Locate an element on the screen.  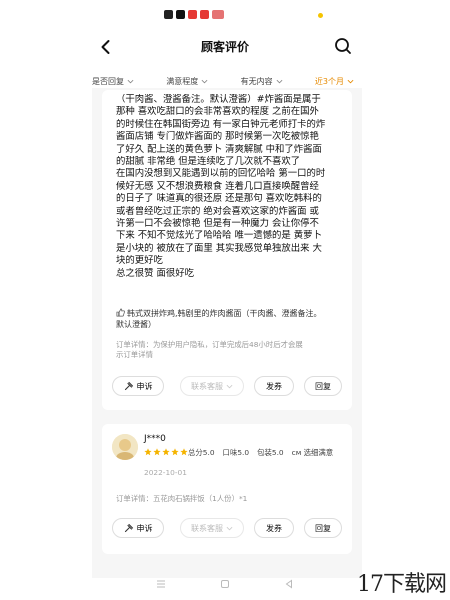
liked-dishes-text: 韩式双拼炸鸡,韩剧里的炸肉酱面（干肉酱、澄酱备注。 is located at coordinates (224, 313).